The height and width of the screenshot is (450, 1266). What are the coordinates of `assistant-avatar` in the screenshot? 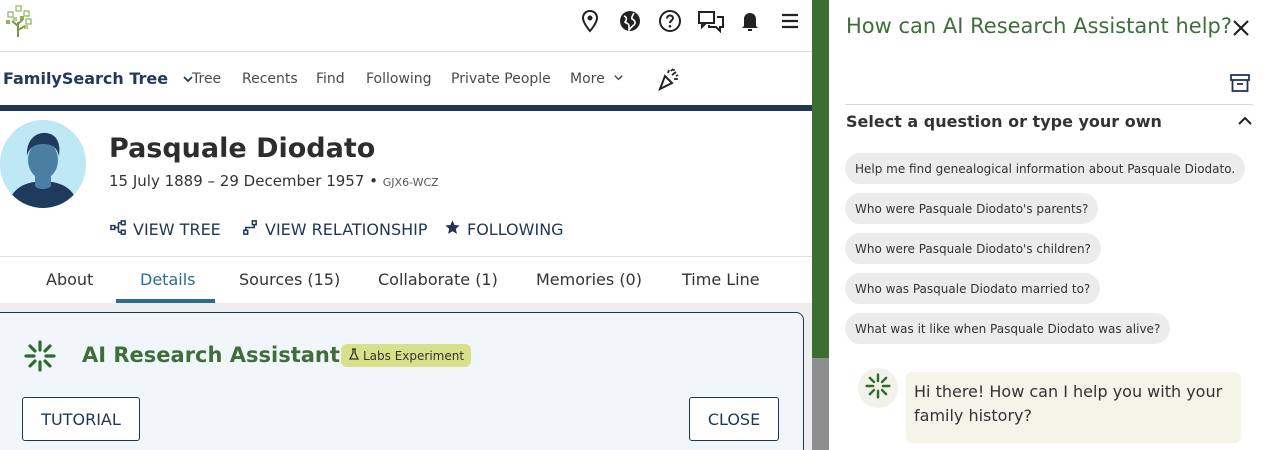 It's located at (878, 388).